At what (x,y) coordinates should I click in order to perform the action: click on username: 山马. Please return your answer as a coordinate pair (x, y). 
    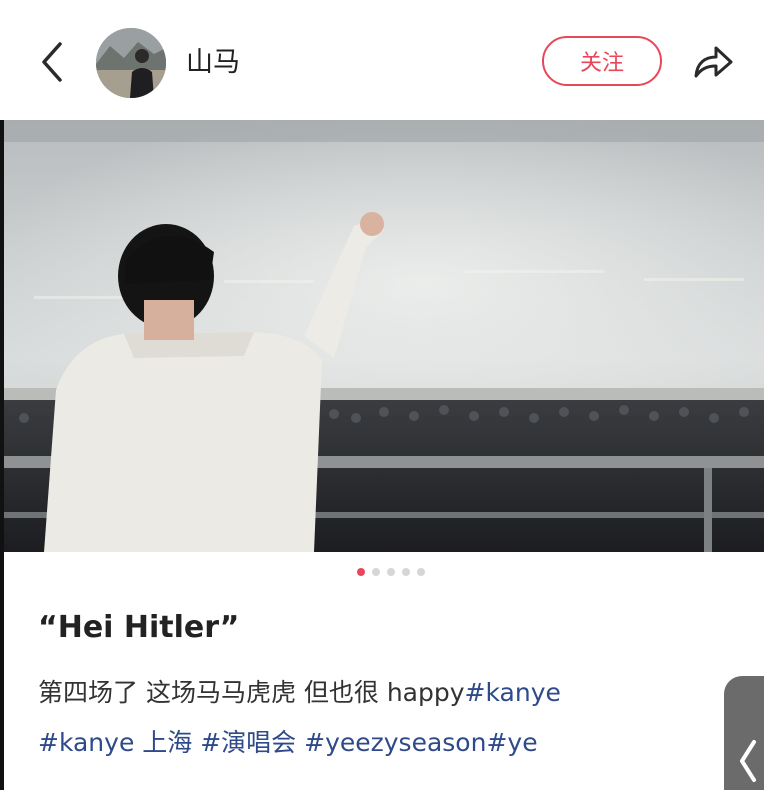
    Looking at the image, I should click on (213, 63).